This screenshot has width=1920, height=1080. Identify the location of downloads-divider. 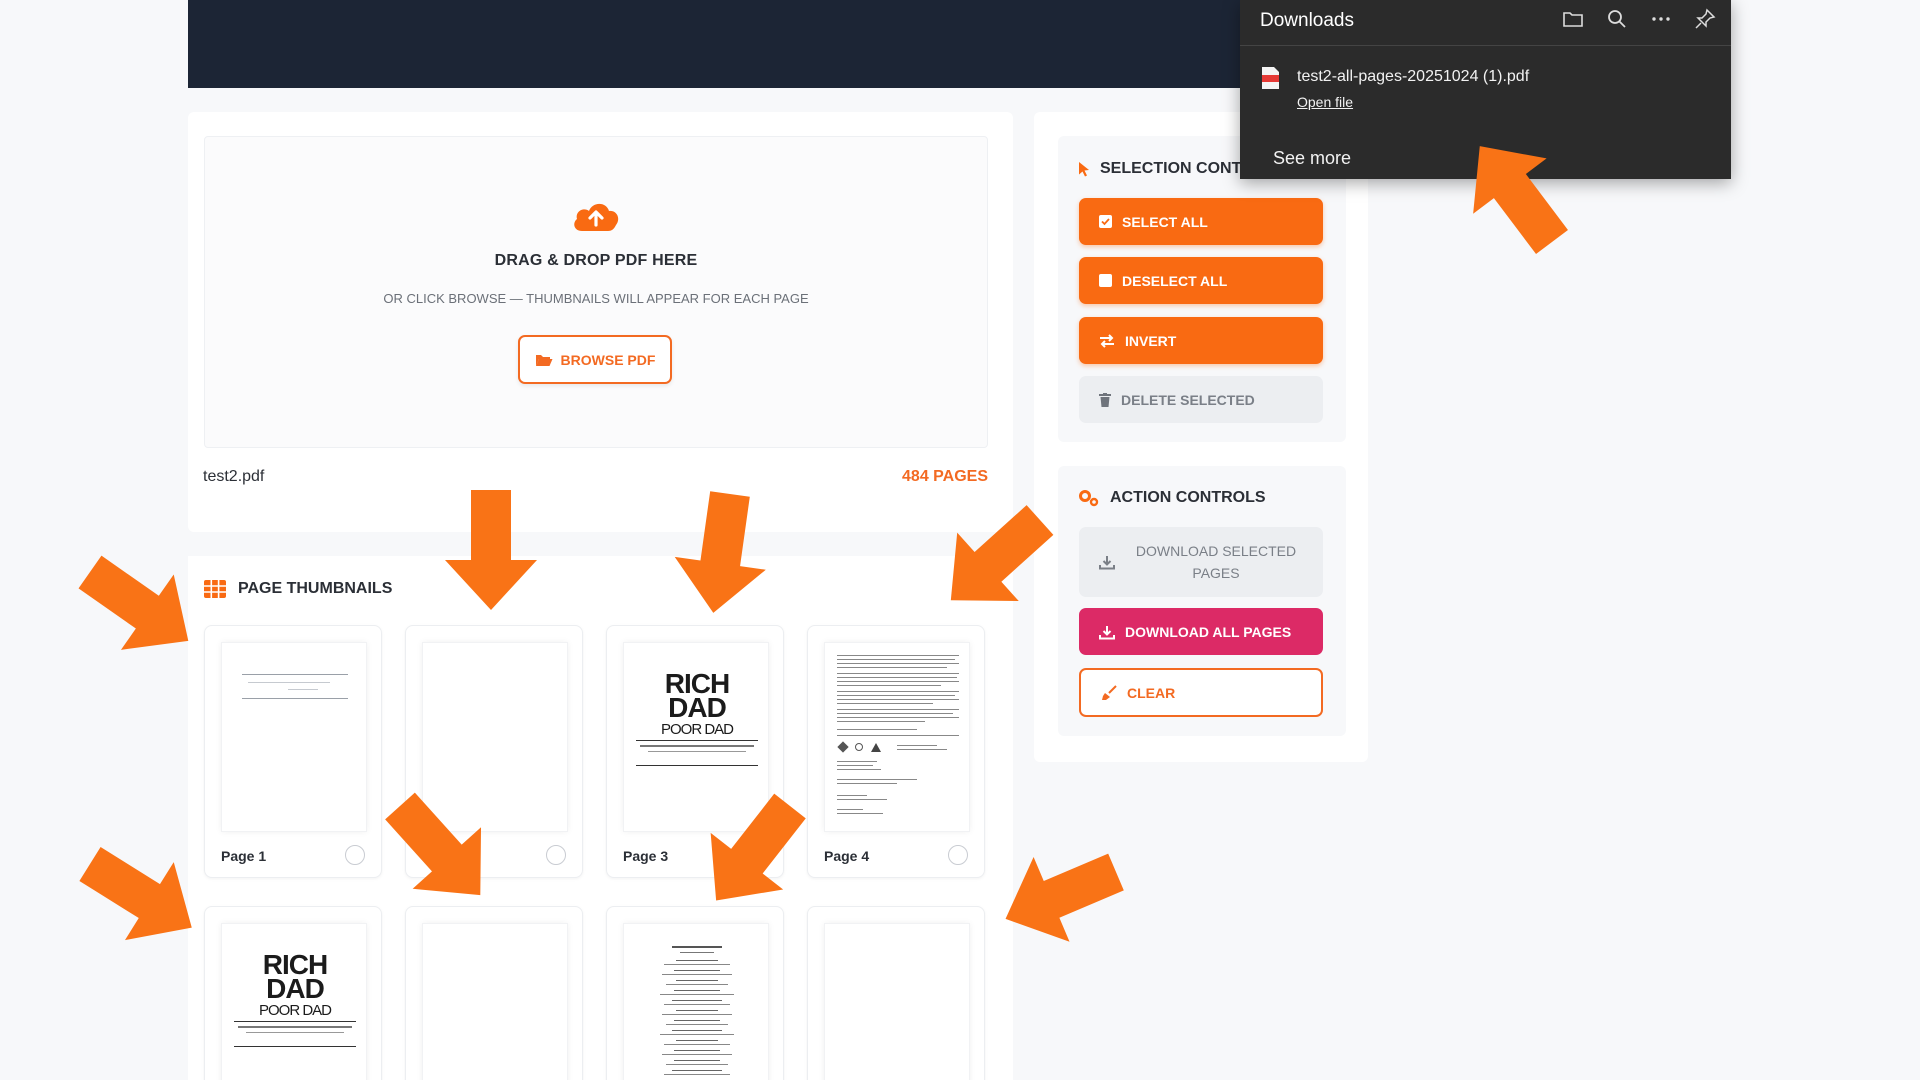
(1485, 45).